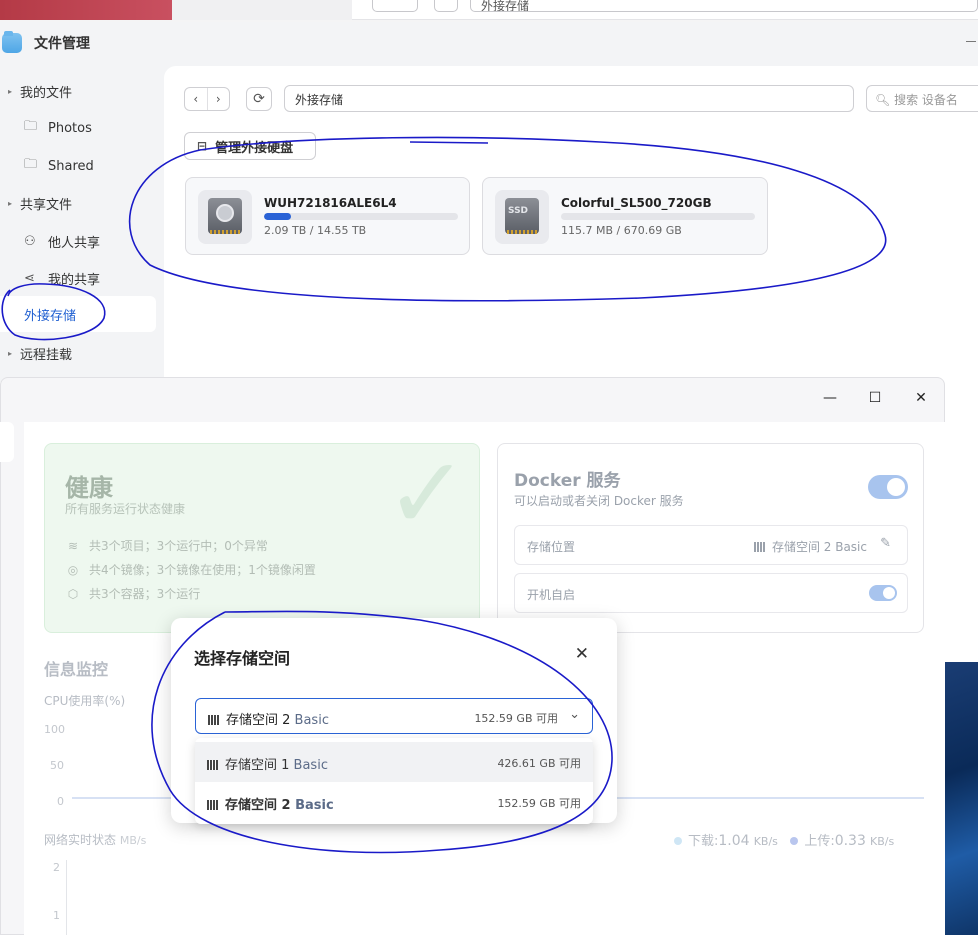 The width and height of the screenshot is (978, 935). What do you see at coordinates (621, 230) in the screenshot?
I see `drive-usage-text: 115.7 MB / 670.69 GB` at bounding box center [621, 230].